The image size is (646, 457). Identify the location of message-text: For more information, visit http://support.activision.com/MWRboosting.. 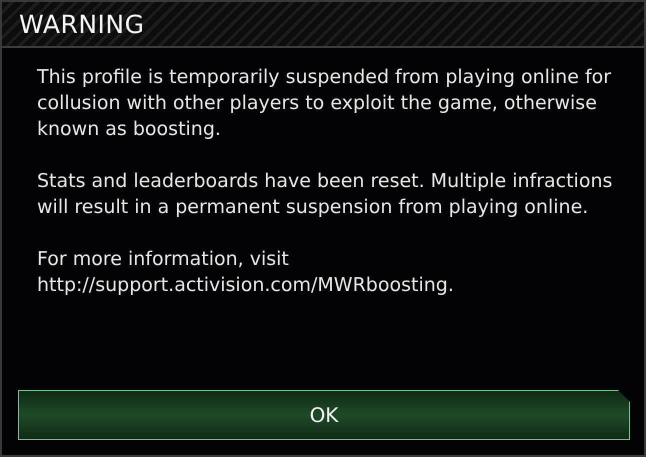
(246, 272).